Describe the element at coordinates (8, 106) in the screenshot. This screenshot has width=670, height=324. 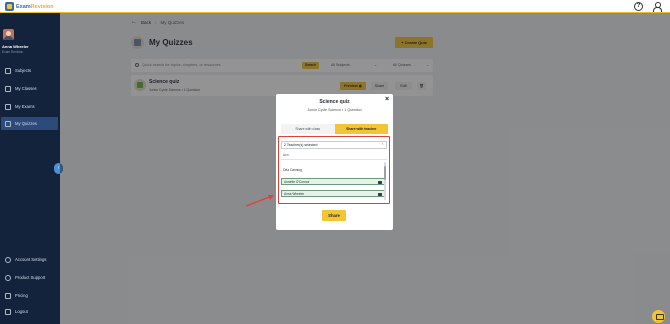
I see `book-icon` at that location.